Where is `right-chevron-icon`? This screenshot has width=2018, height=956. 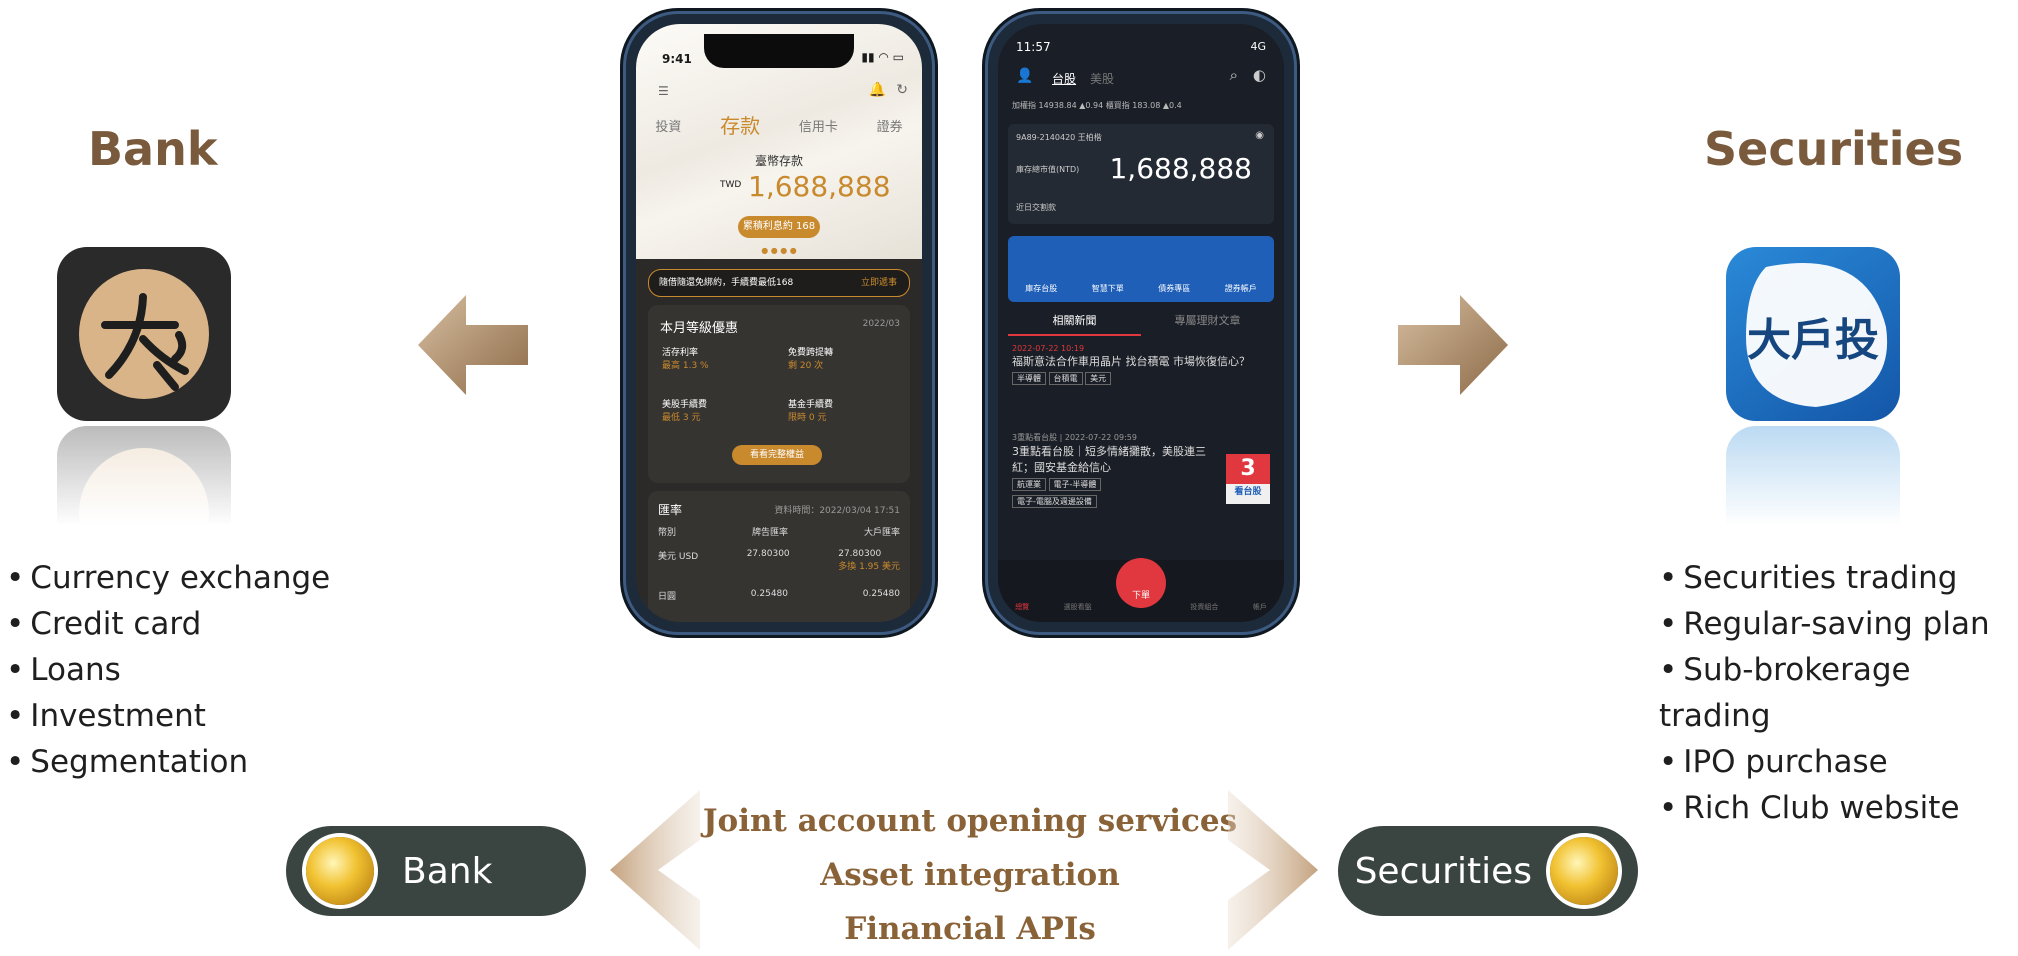
right-chevron-icon is located at coordinates (1273, 870).